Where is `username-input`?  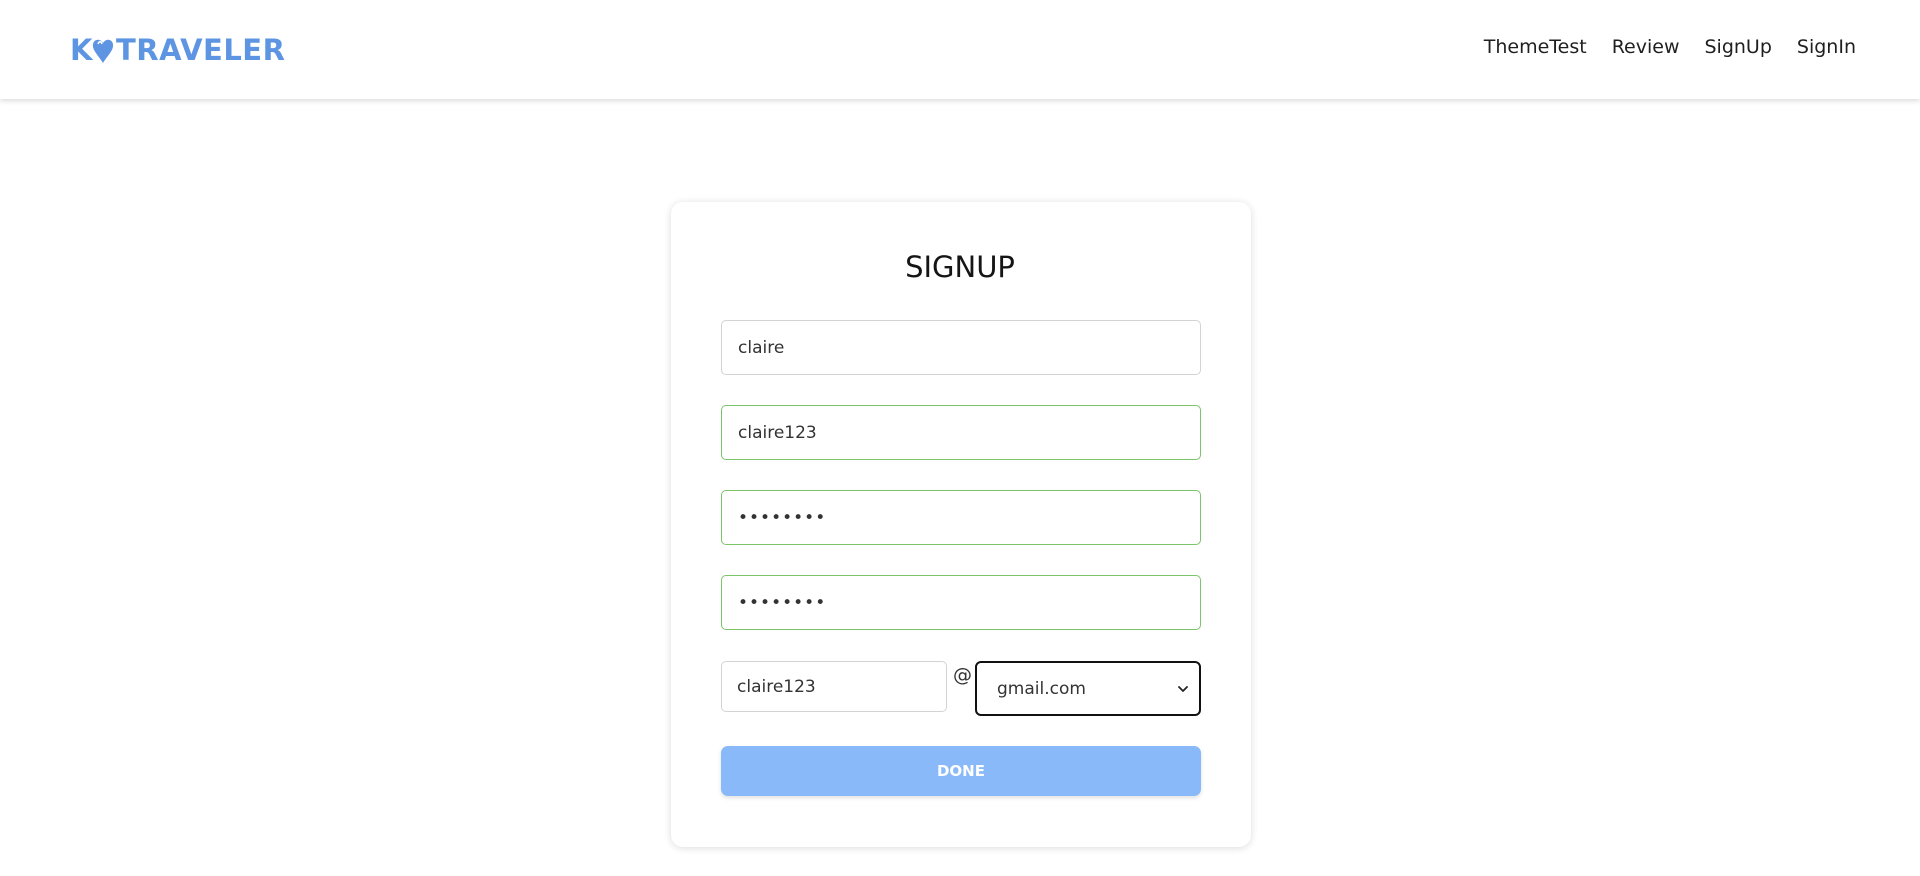 username-input is located at coordinates (961, 432).